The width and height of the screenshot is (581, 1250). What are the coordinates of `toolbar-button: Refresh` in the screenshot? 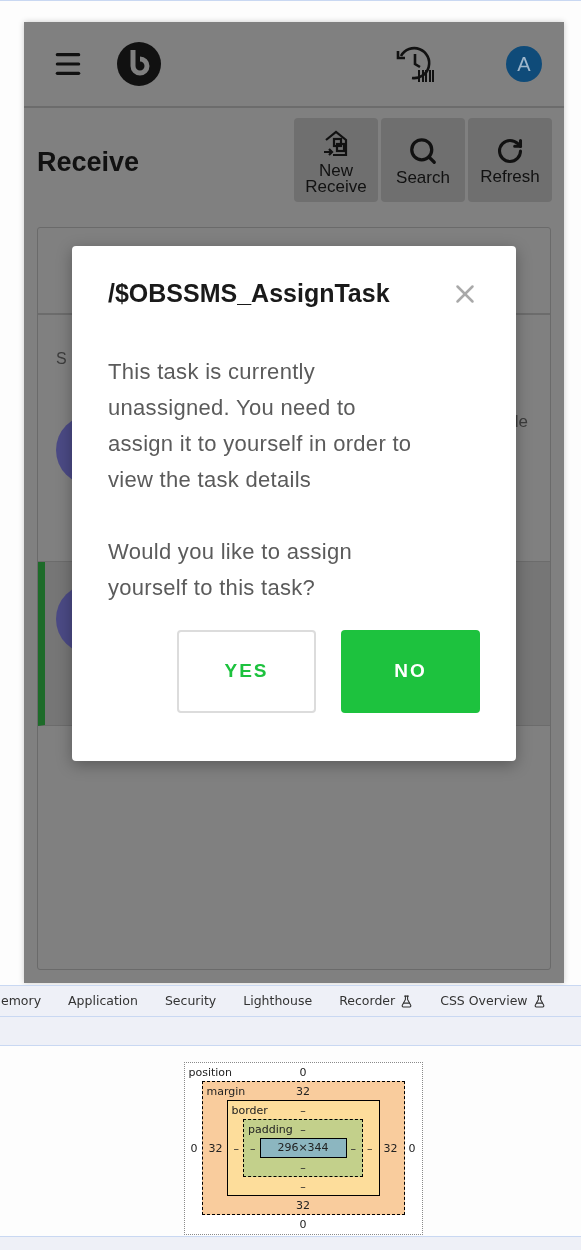 It's located at (510, 160).